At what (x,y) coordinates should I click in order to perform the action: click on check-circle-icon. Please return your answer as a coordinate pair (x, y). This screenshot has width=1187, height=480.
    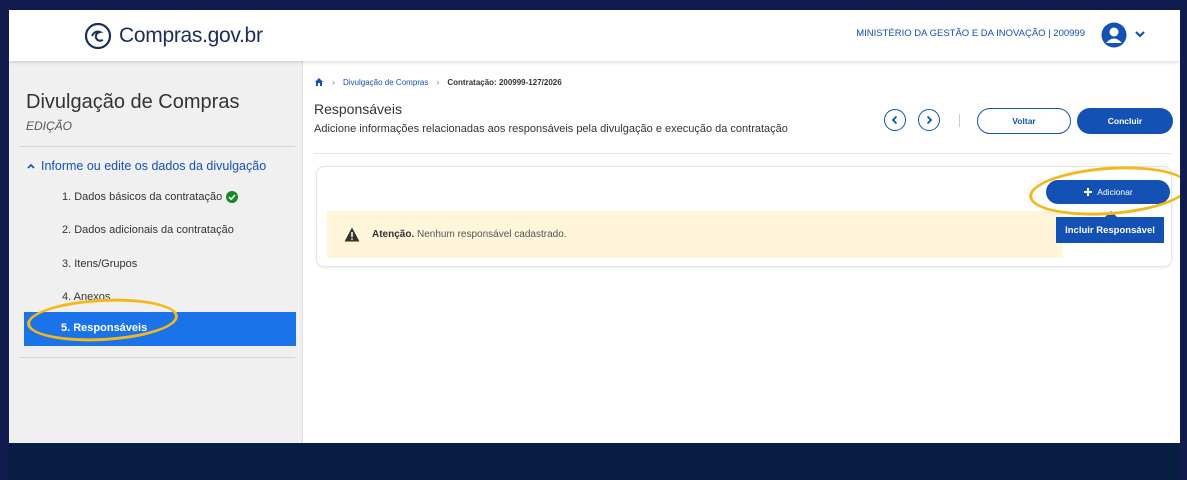
    Looking at the image, I should click on (232, 197).